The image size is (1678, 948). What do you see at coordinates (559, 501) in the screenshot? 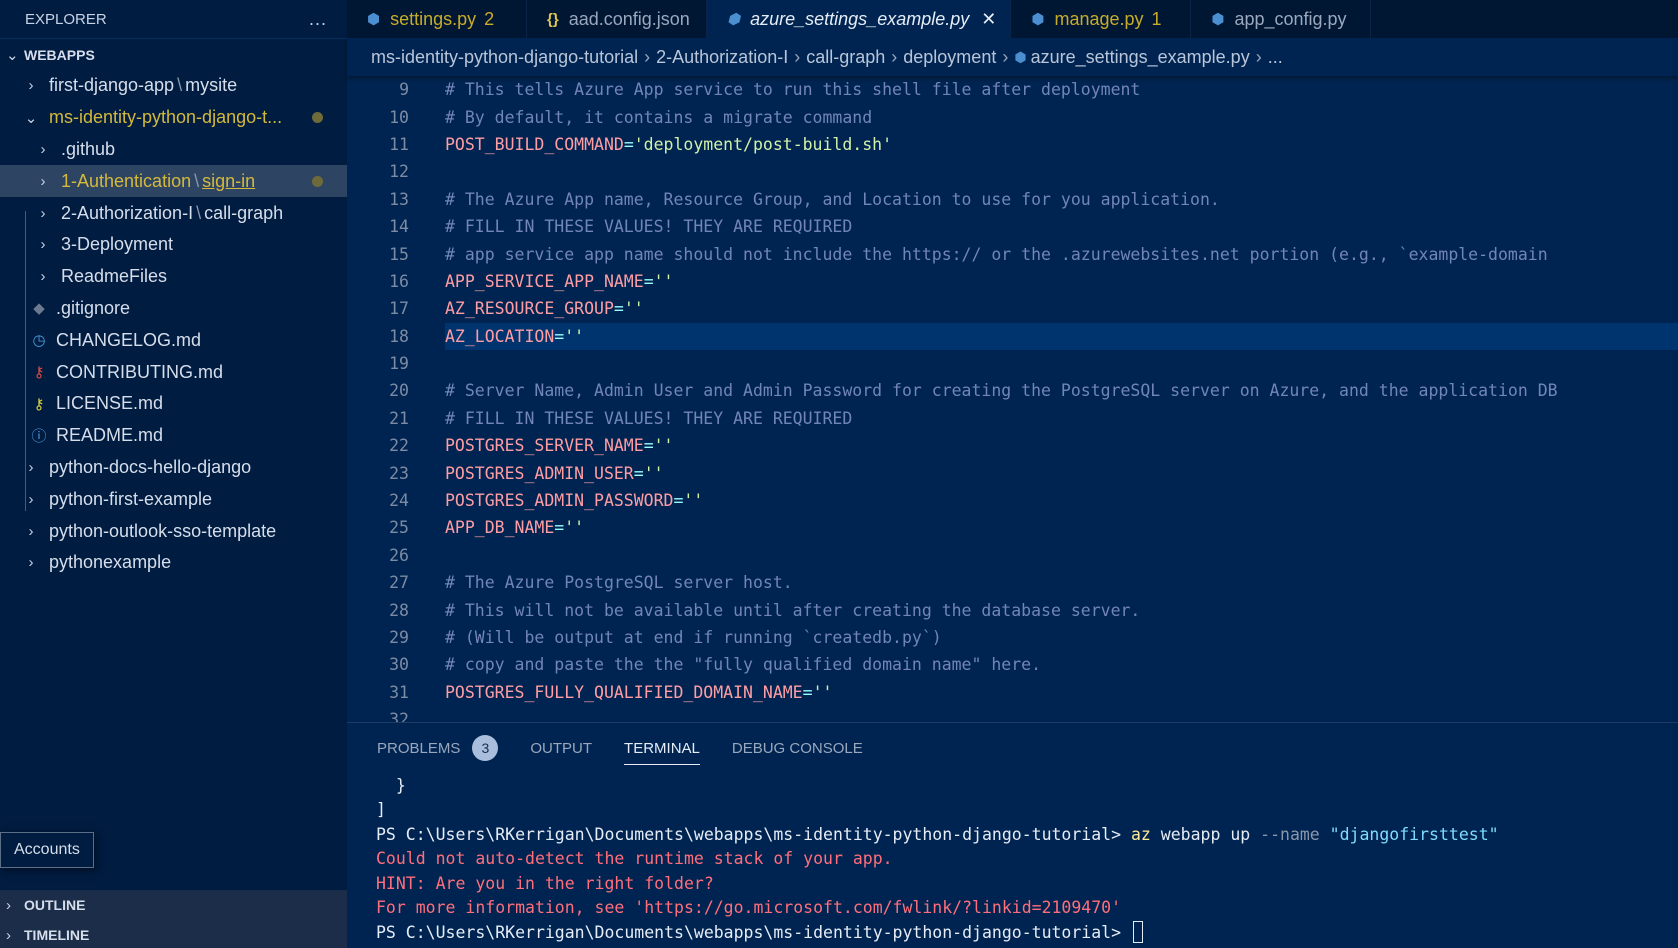
I see `code-variable: POSTGRES_ADMIN_PASSWORD` at bounding box center [559, 501].